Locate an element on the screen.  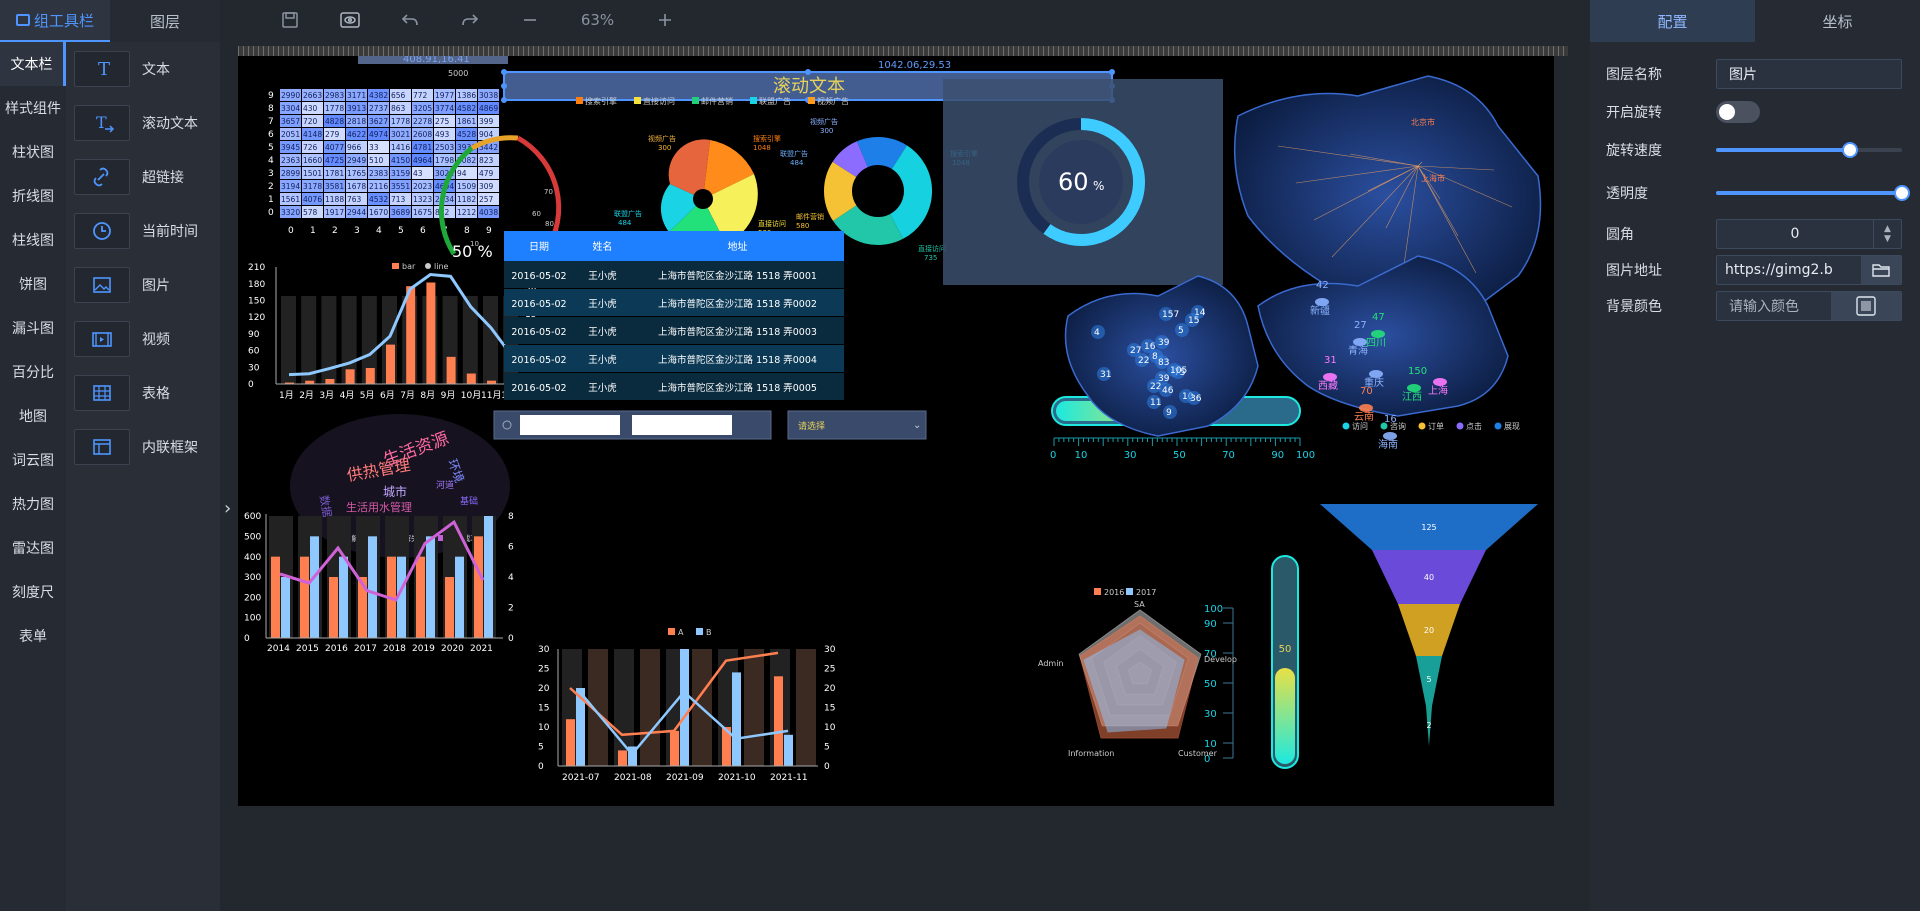
tab-coordinates: 坐标 is located at coordinates (1837, 21).